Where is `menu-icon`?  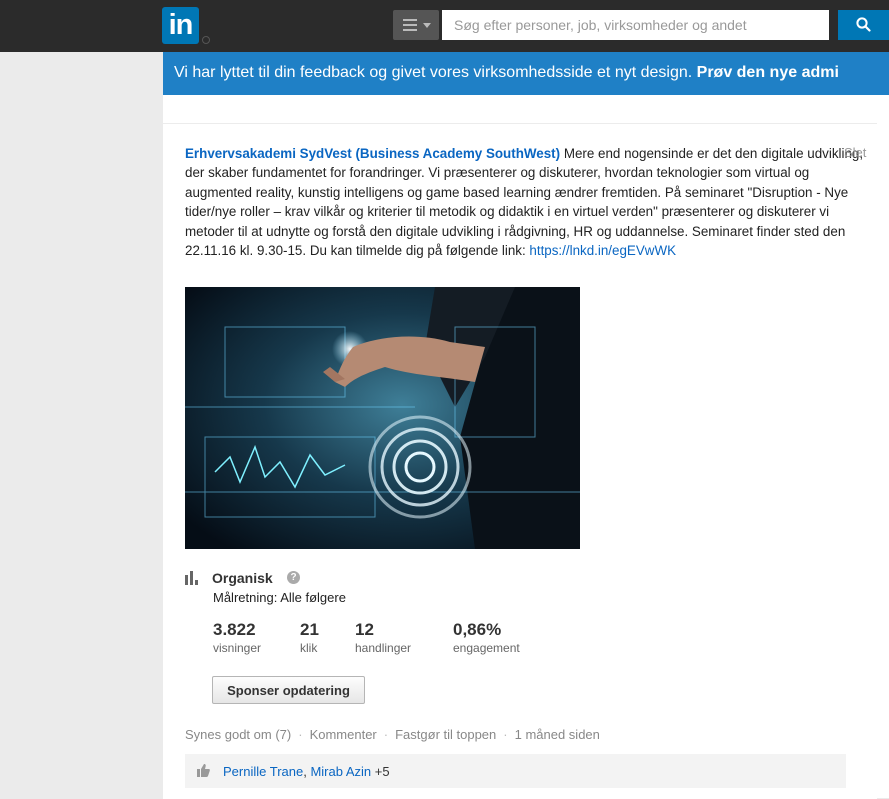 menu-icon is located at coordinates (410, 26).